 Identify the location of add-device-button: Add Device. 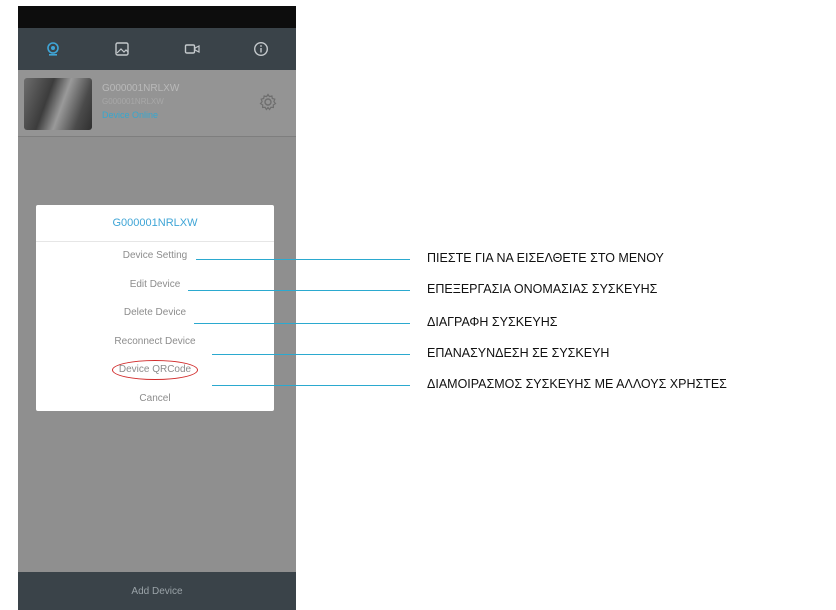
(157, 591).